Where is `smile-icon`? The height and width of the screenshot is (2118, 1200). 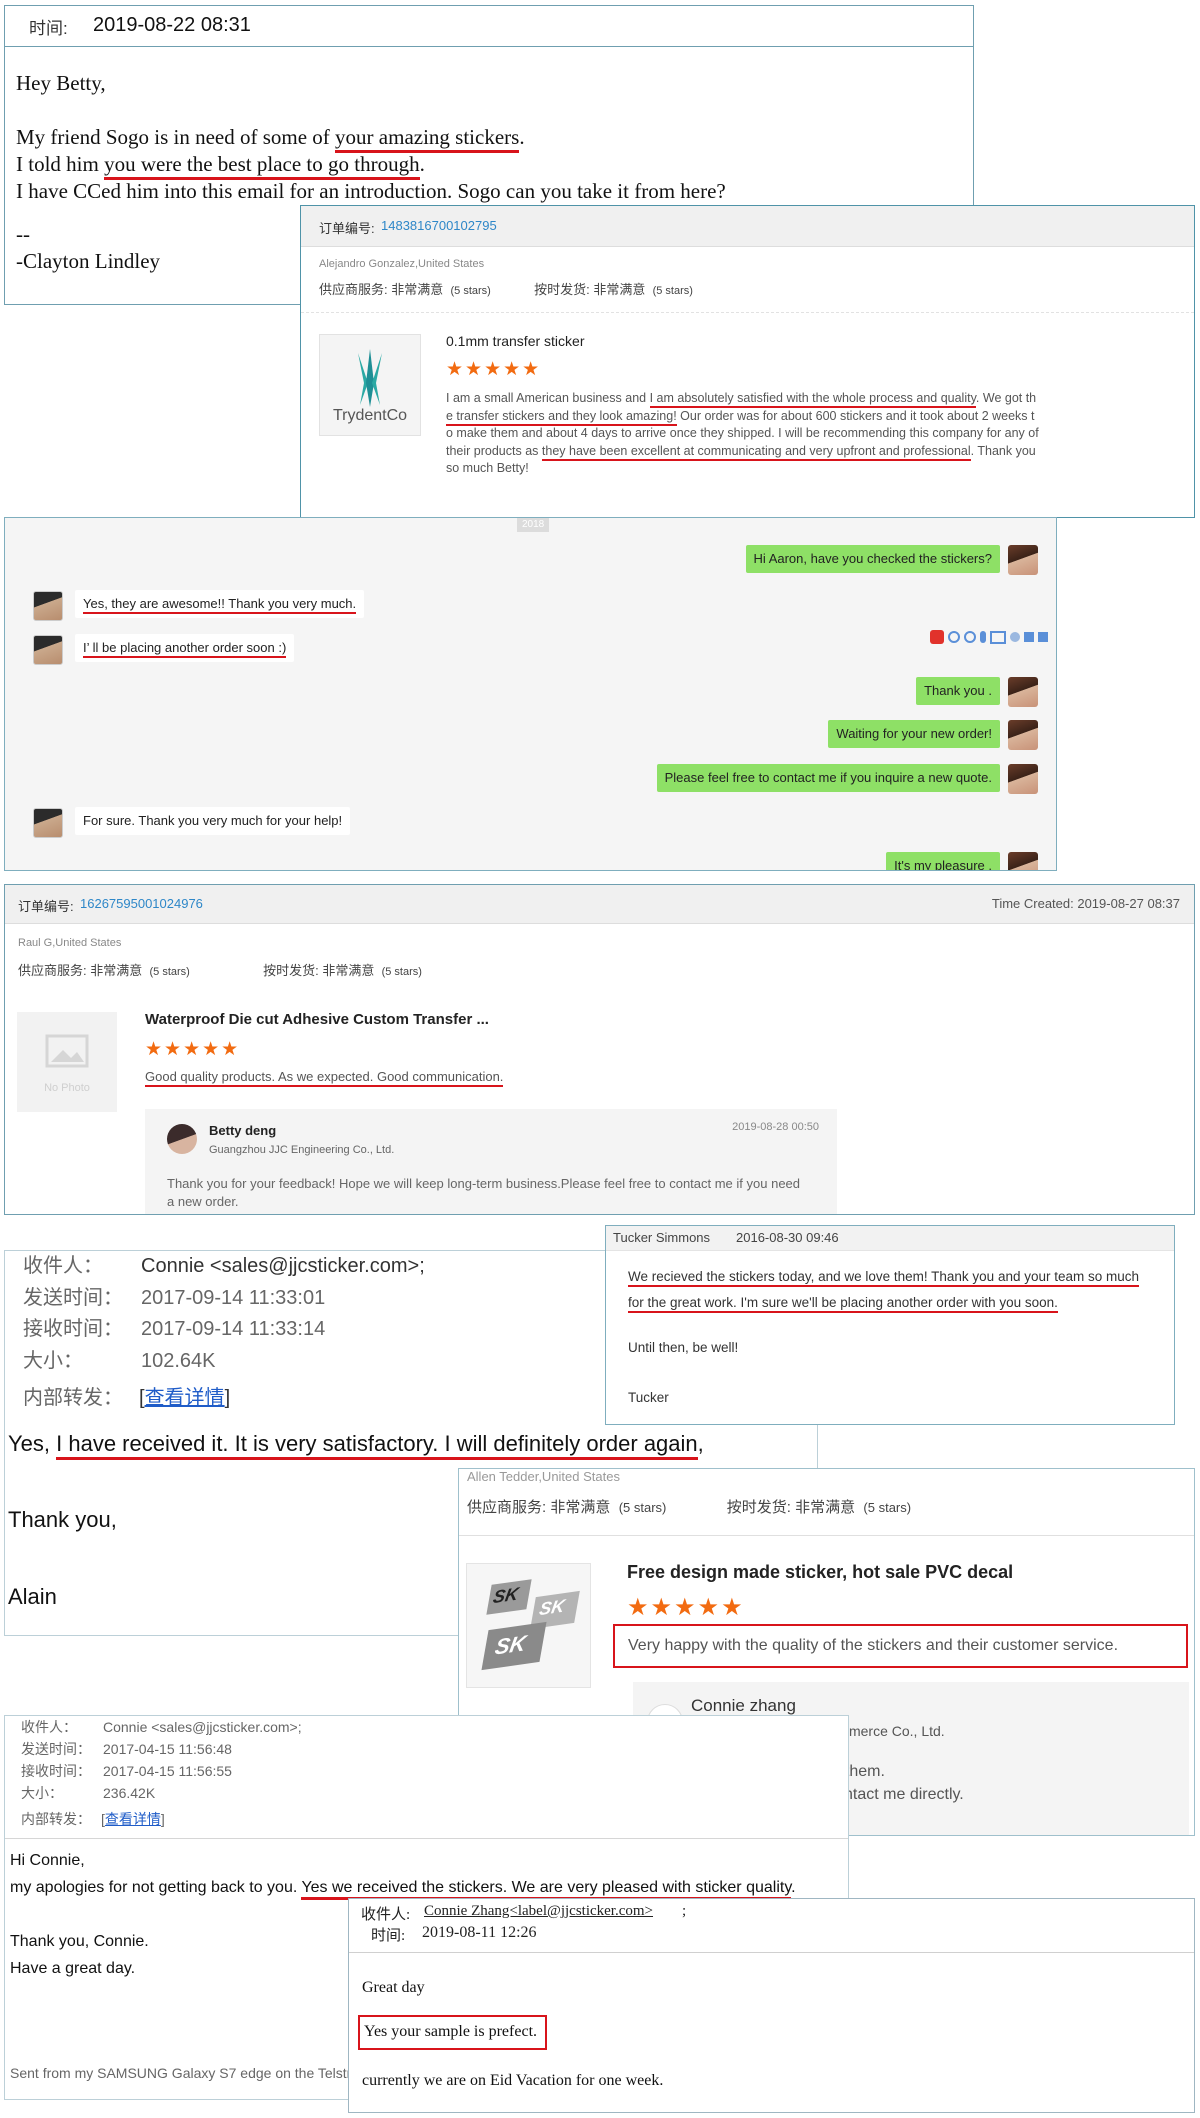
smile-icon is located at coordinates (970, 637).